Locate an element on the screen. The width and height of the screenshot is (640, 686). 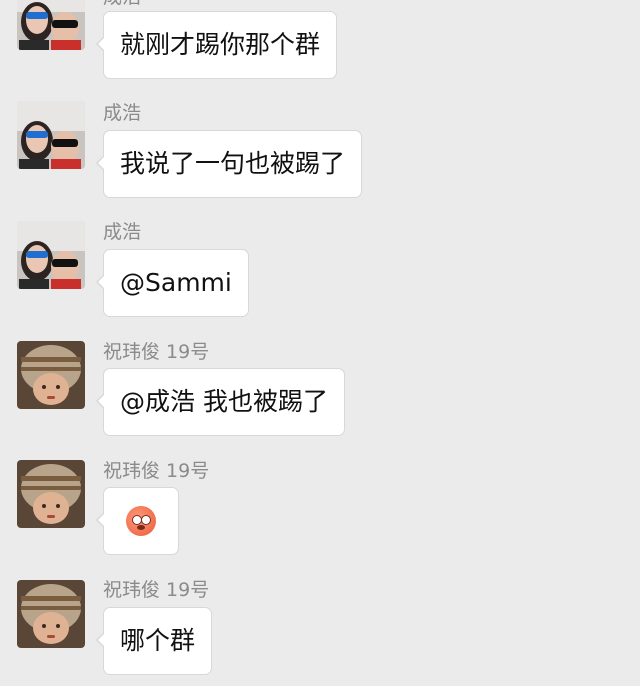
message-bubble: 哪个群 is located at coordinates (154, 641).